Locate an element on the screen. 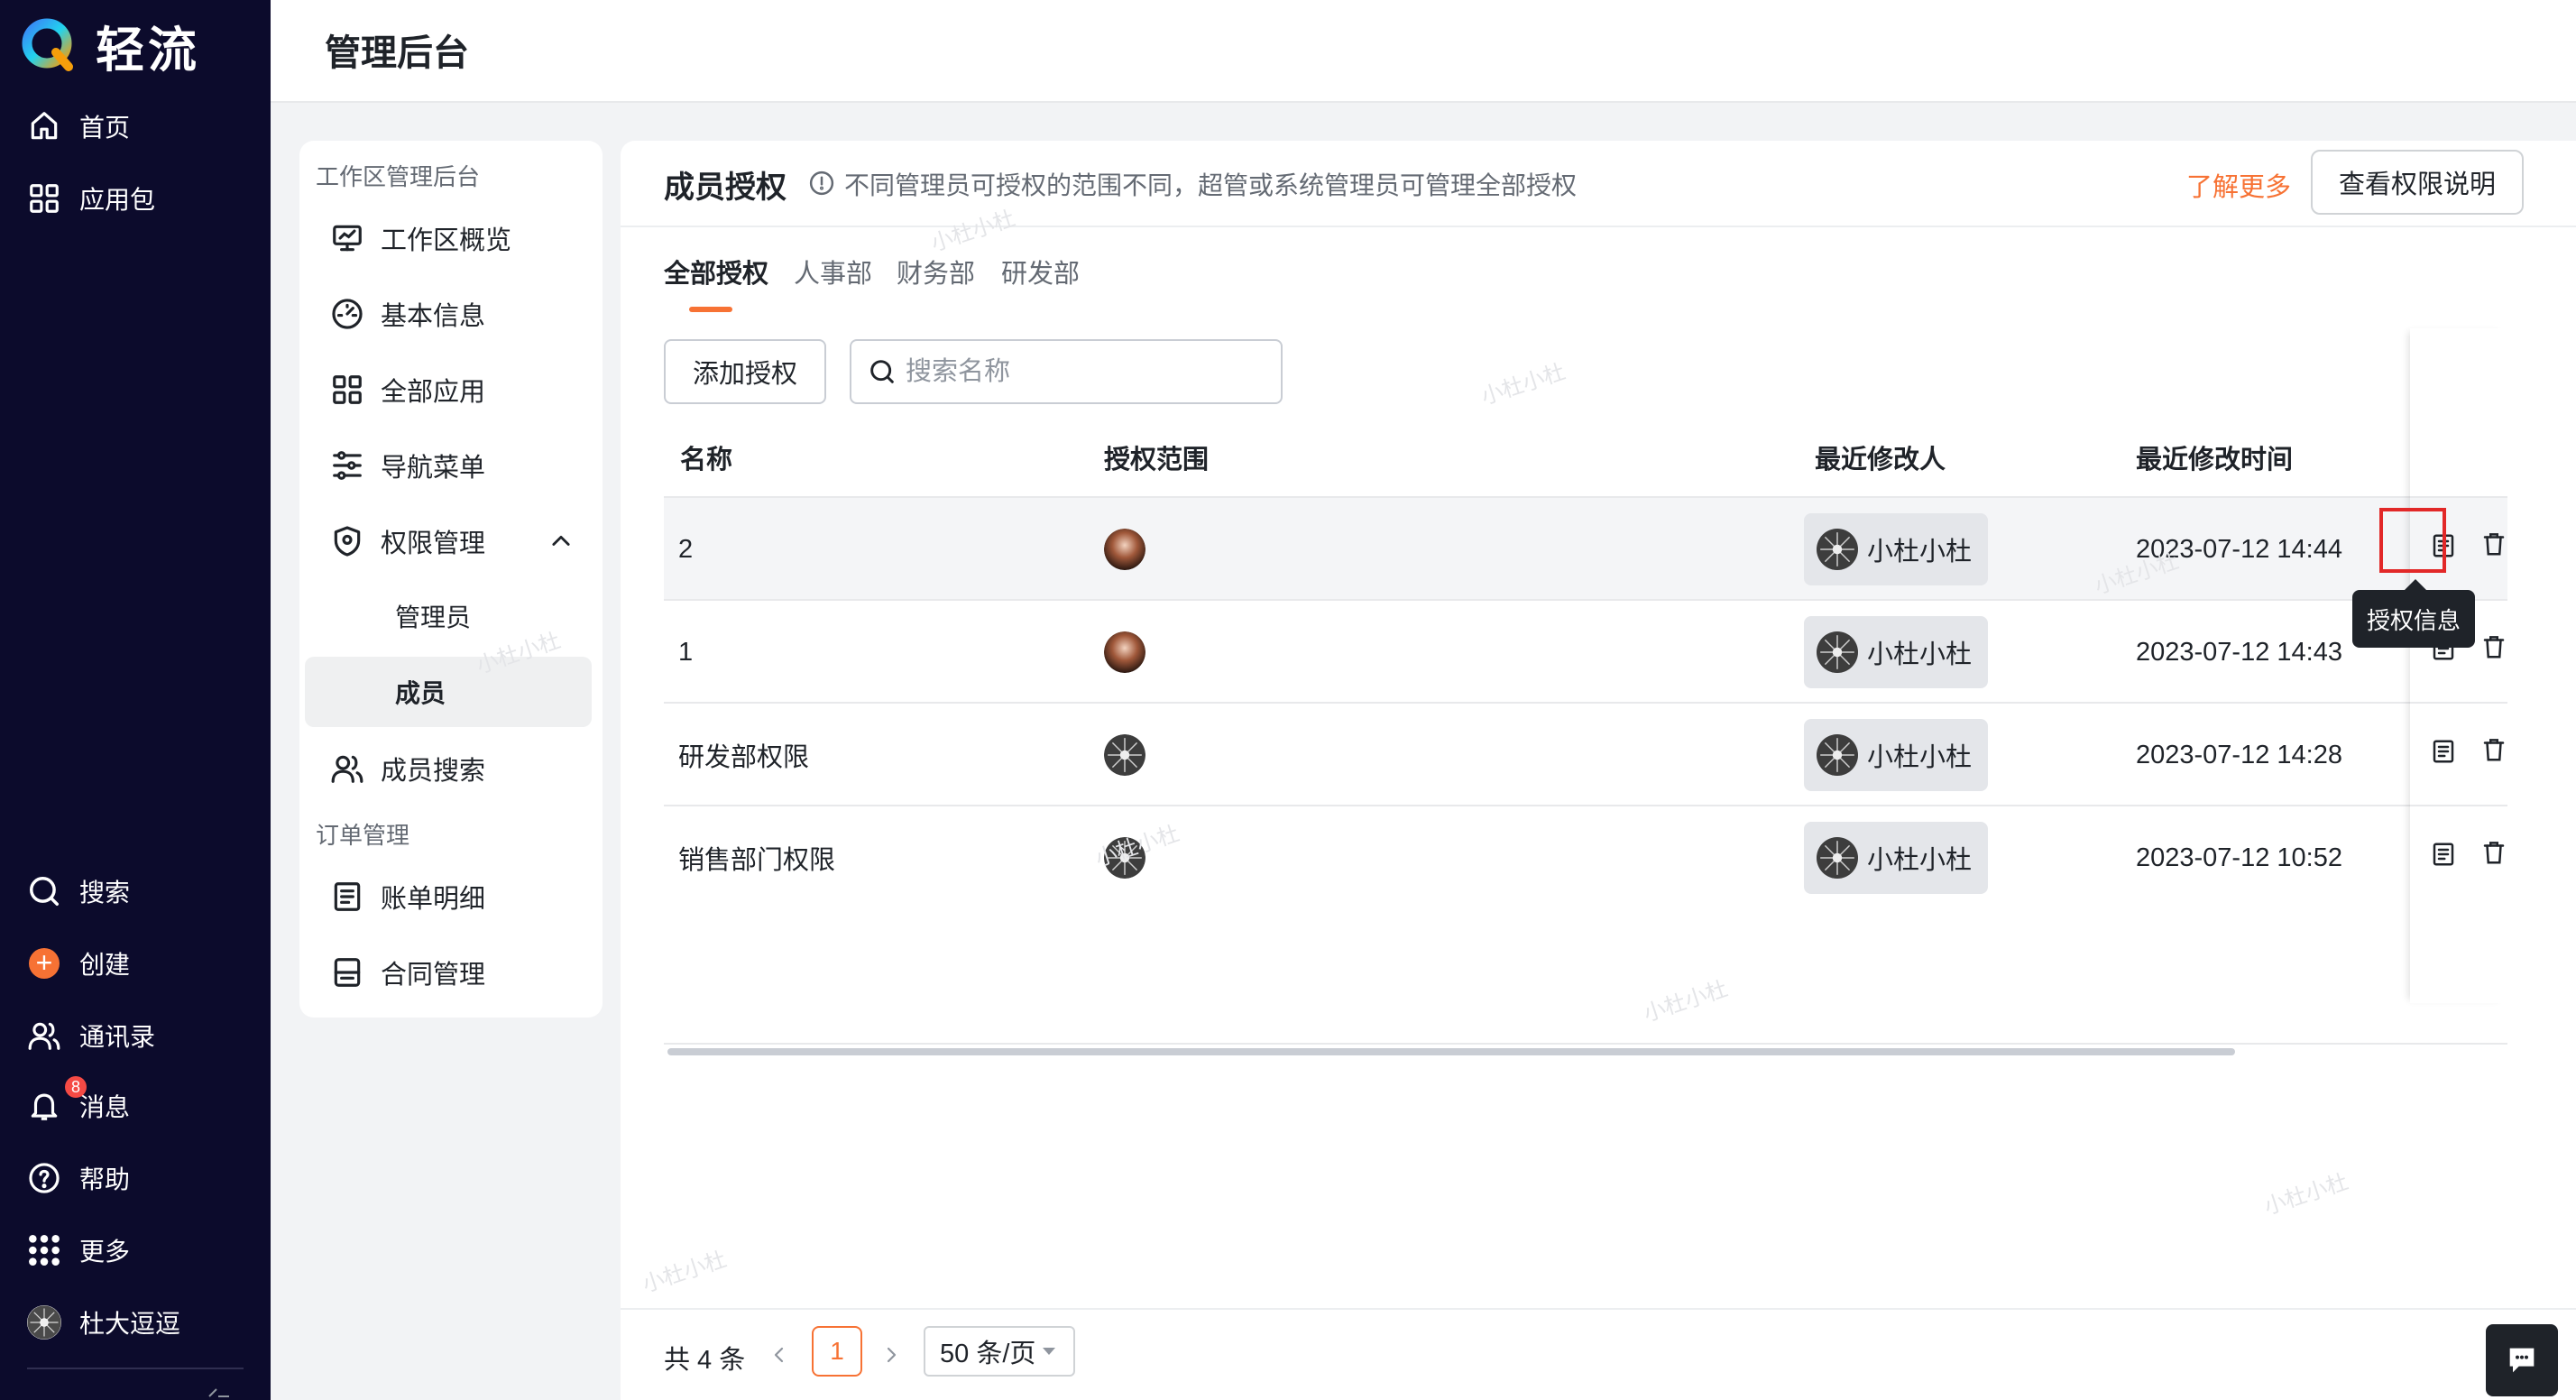 Image resolution: width=2576 pixels, height=1400 pixels. submenu-label: 全部应用 is located at coordinates (433, 392).